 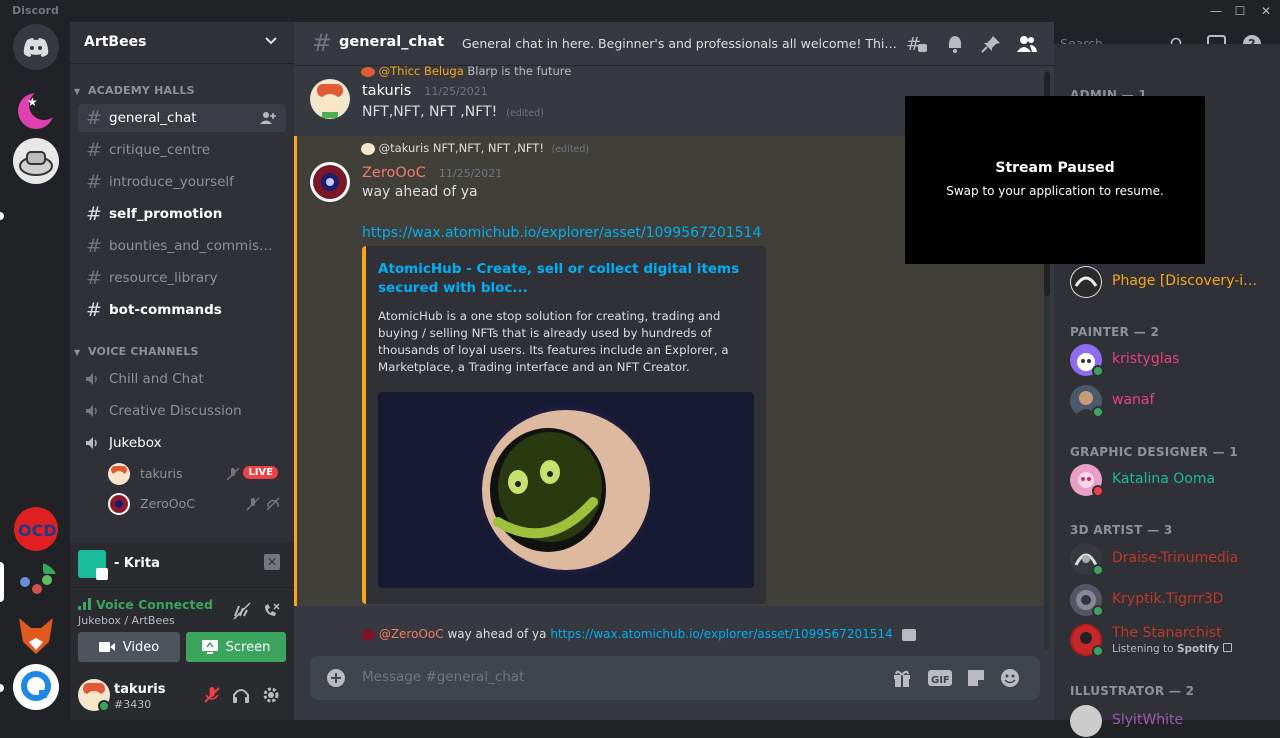 What do you see at coordinates (196, 504) in the screenshot?
I see `voice-user-zerooc: ZeroOoC` at bounding box center [196, 504].